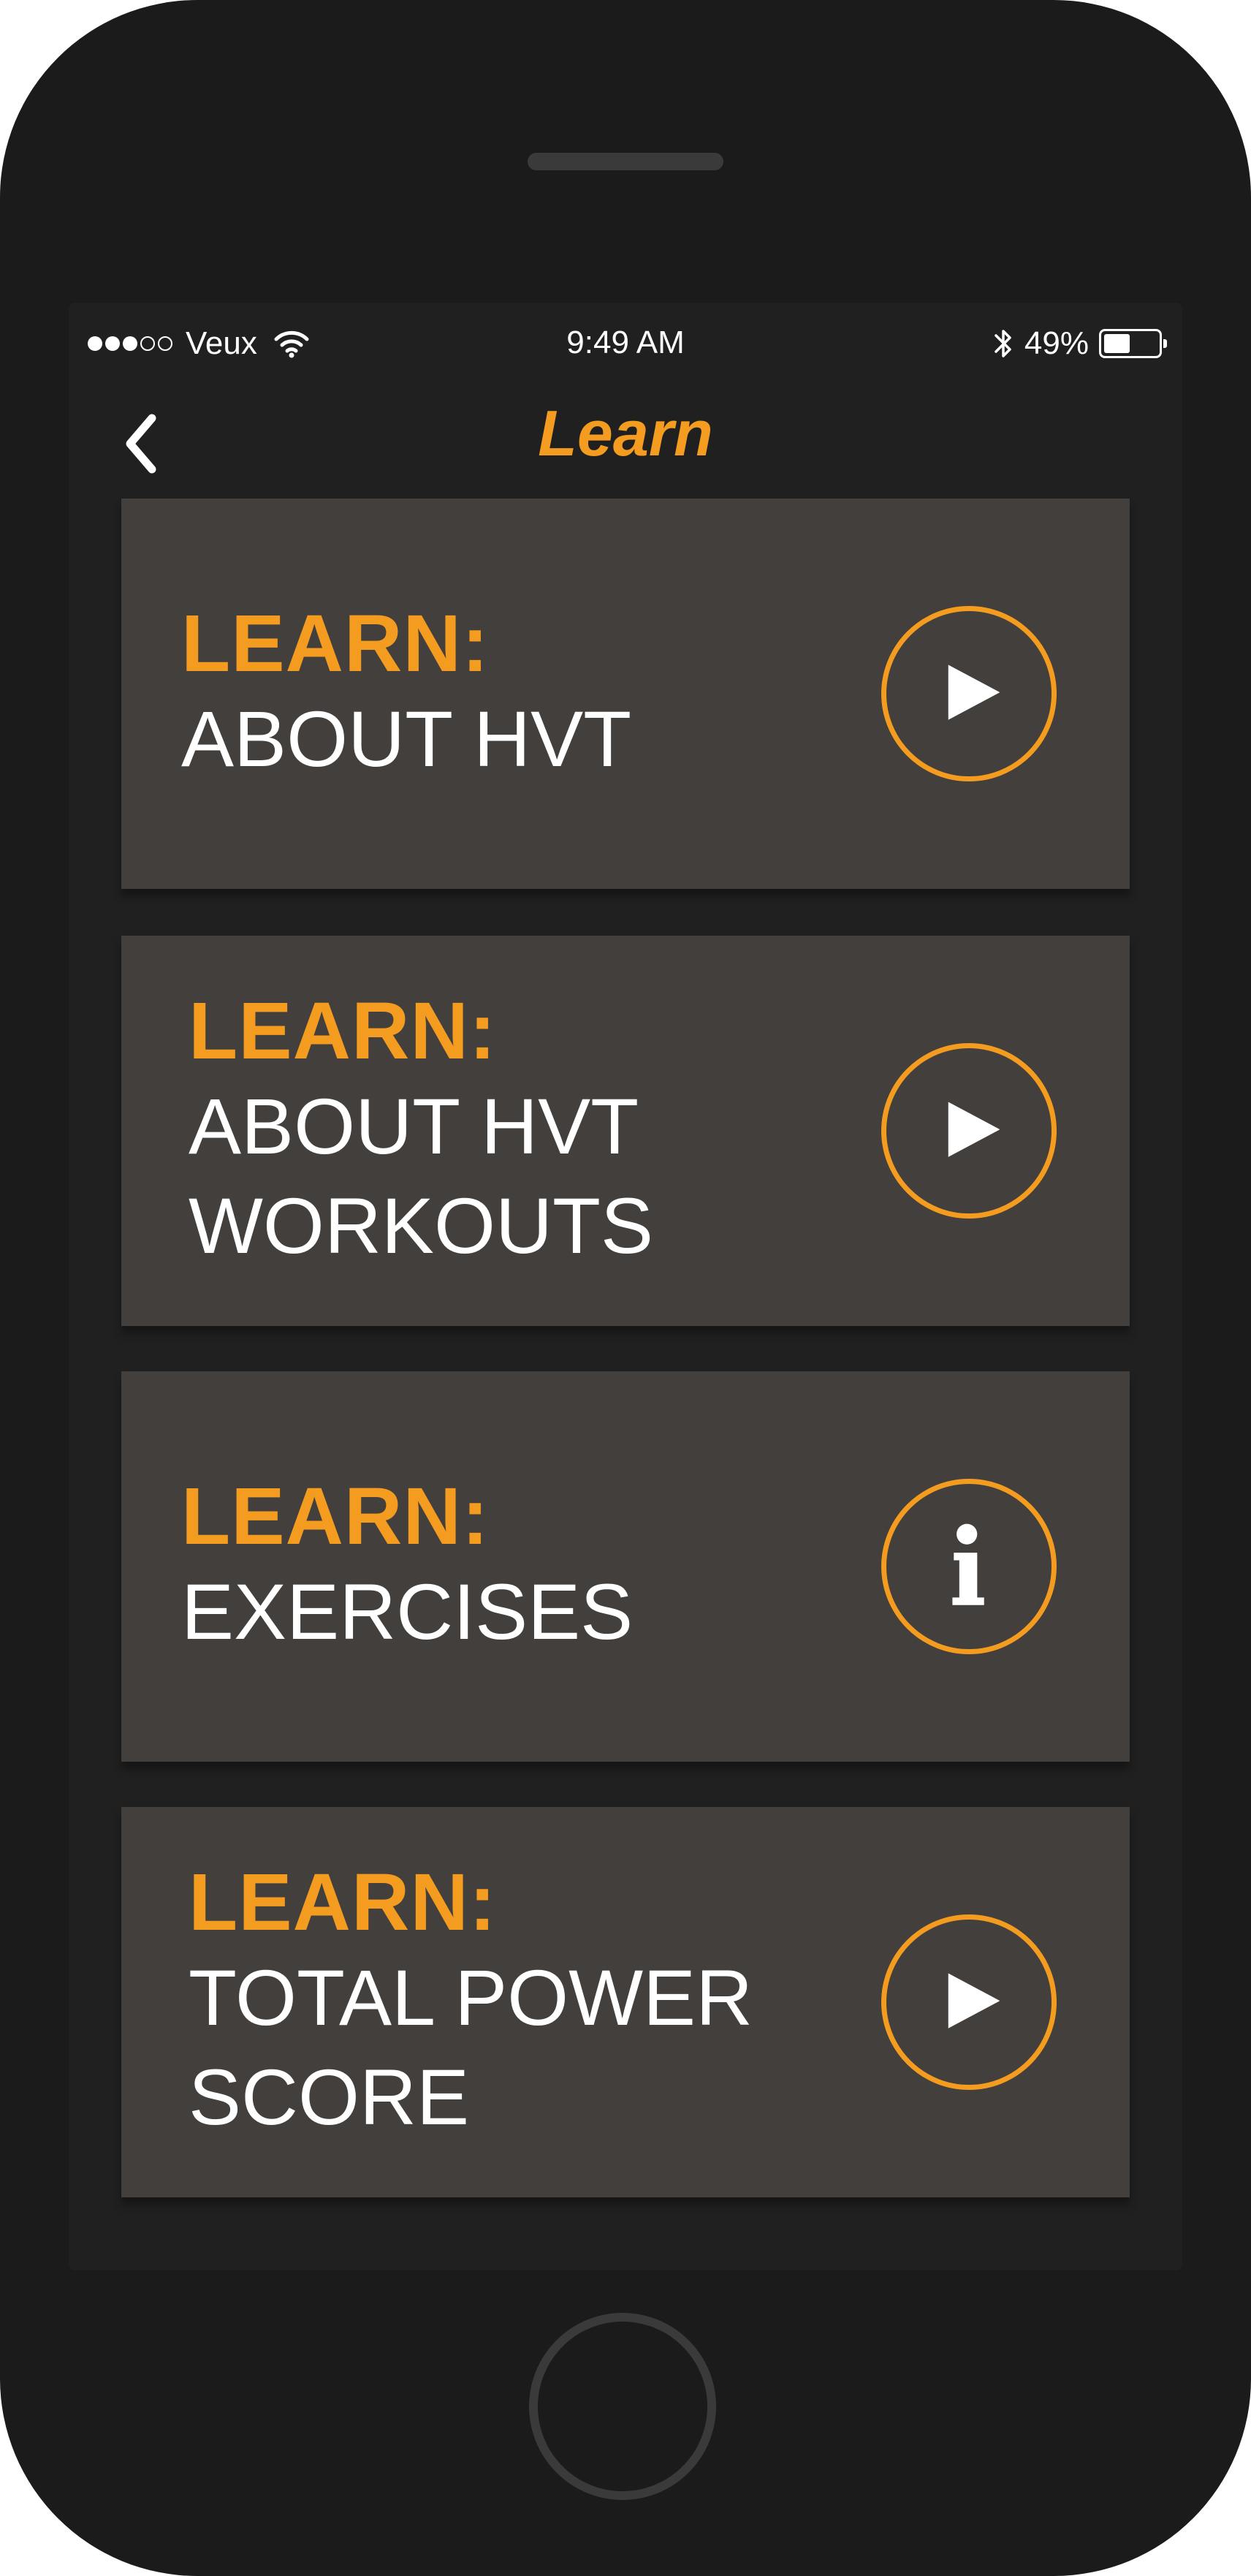 Image resolution: width=1251 pixels, height=2576 pixels. What do you see at coordinates (407, 738) in the screenshot?
I see `card-title: ABOUT HVT` at bounding box center [407, 738].